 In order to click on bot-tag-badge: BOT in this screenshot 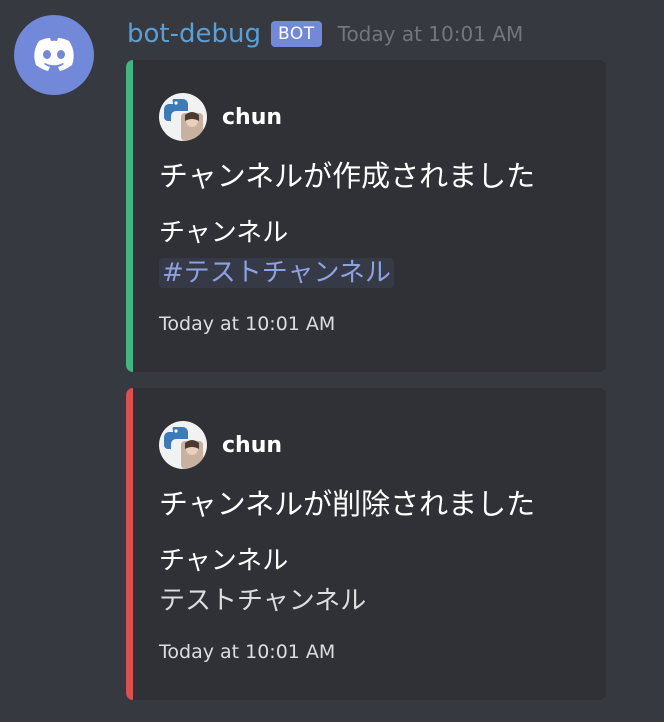, I will do `click(296, 34)`.